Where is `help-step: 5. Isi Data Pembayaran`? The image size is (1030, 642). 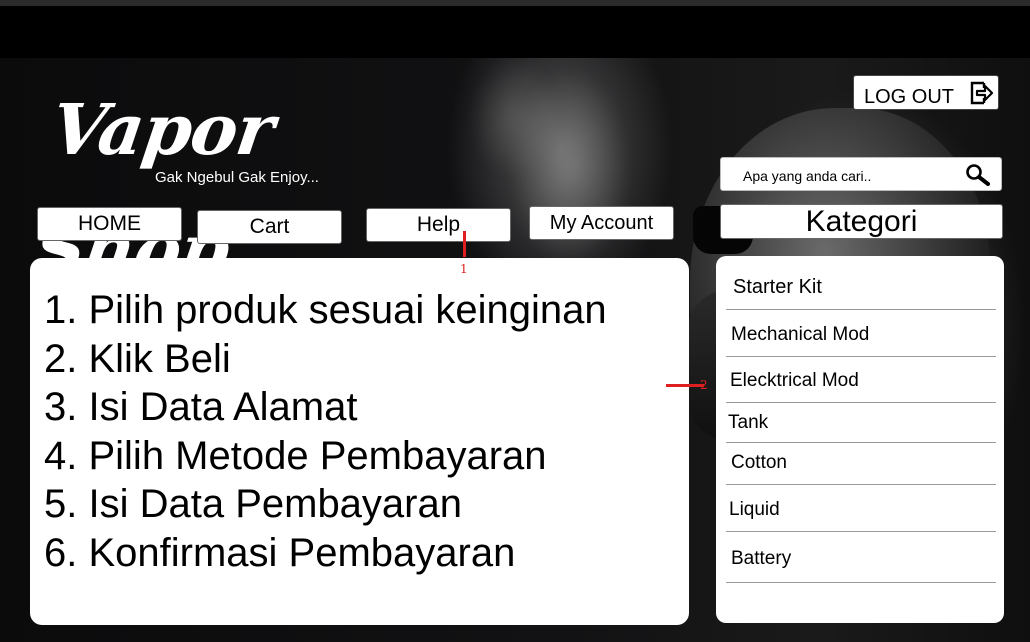 help-step: 5. Isi Data Pembayaran is located at coordinates (253, 504).